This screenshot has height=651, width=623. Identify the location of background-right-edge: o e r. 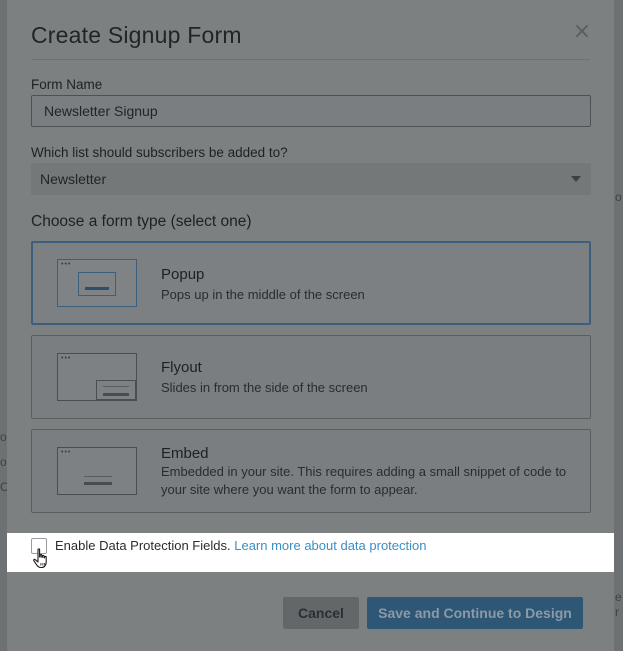
(618, 325).